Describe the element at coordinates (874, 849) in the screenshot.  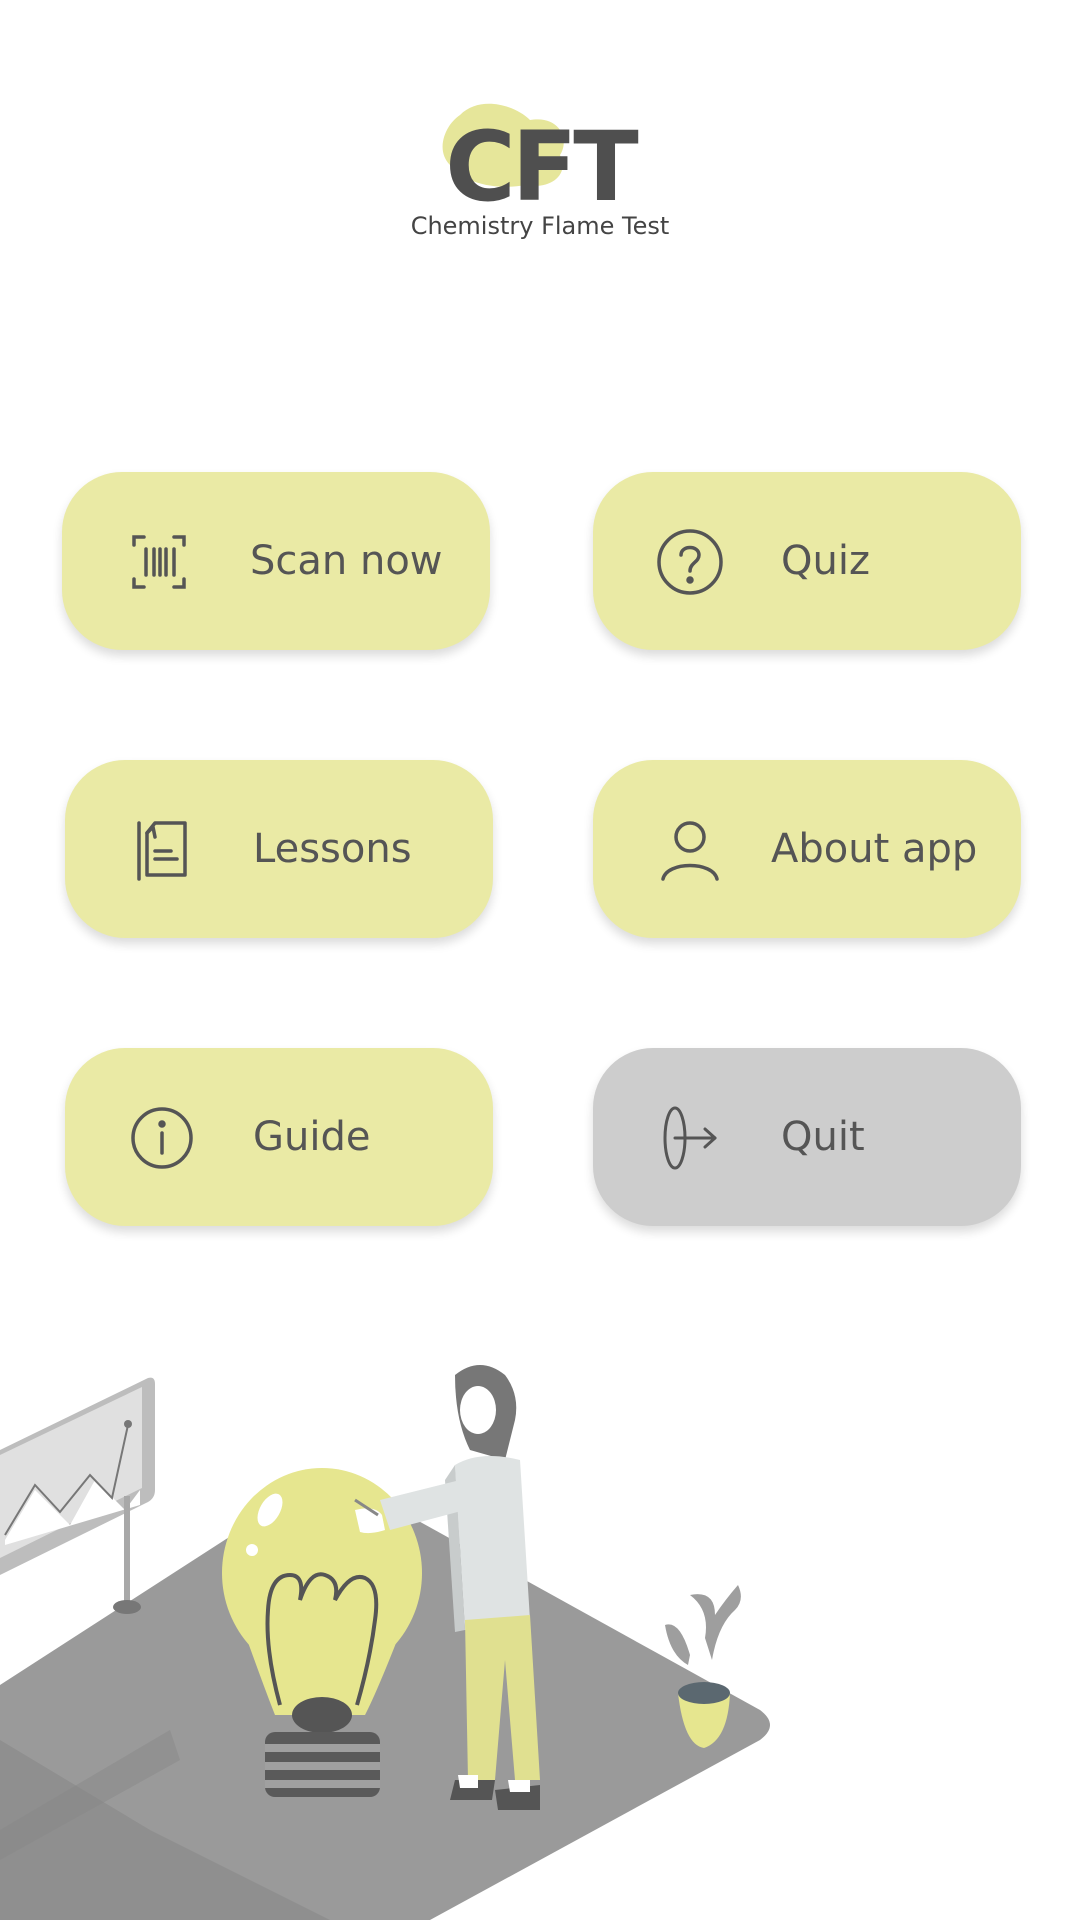
I see `about-app-label: About app` at that location.